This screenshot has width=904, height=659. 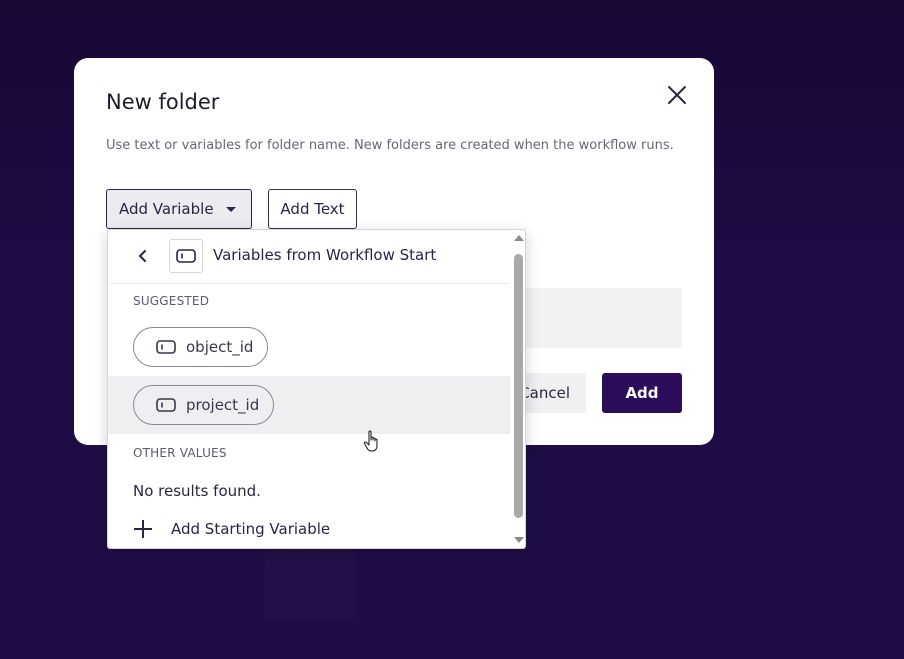 What do you see at coordinates (519, 540) in the screenshot?
I see `scroll-down-icon` at bounding box center [519, 540].